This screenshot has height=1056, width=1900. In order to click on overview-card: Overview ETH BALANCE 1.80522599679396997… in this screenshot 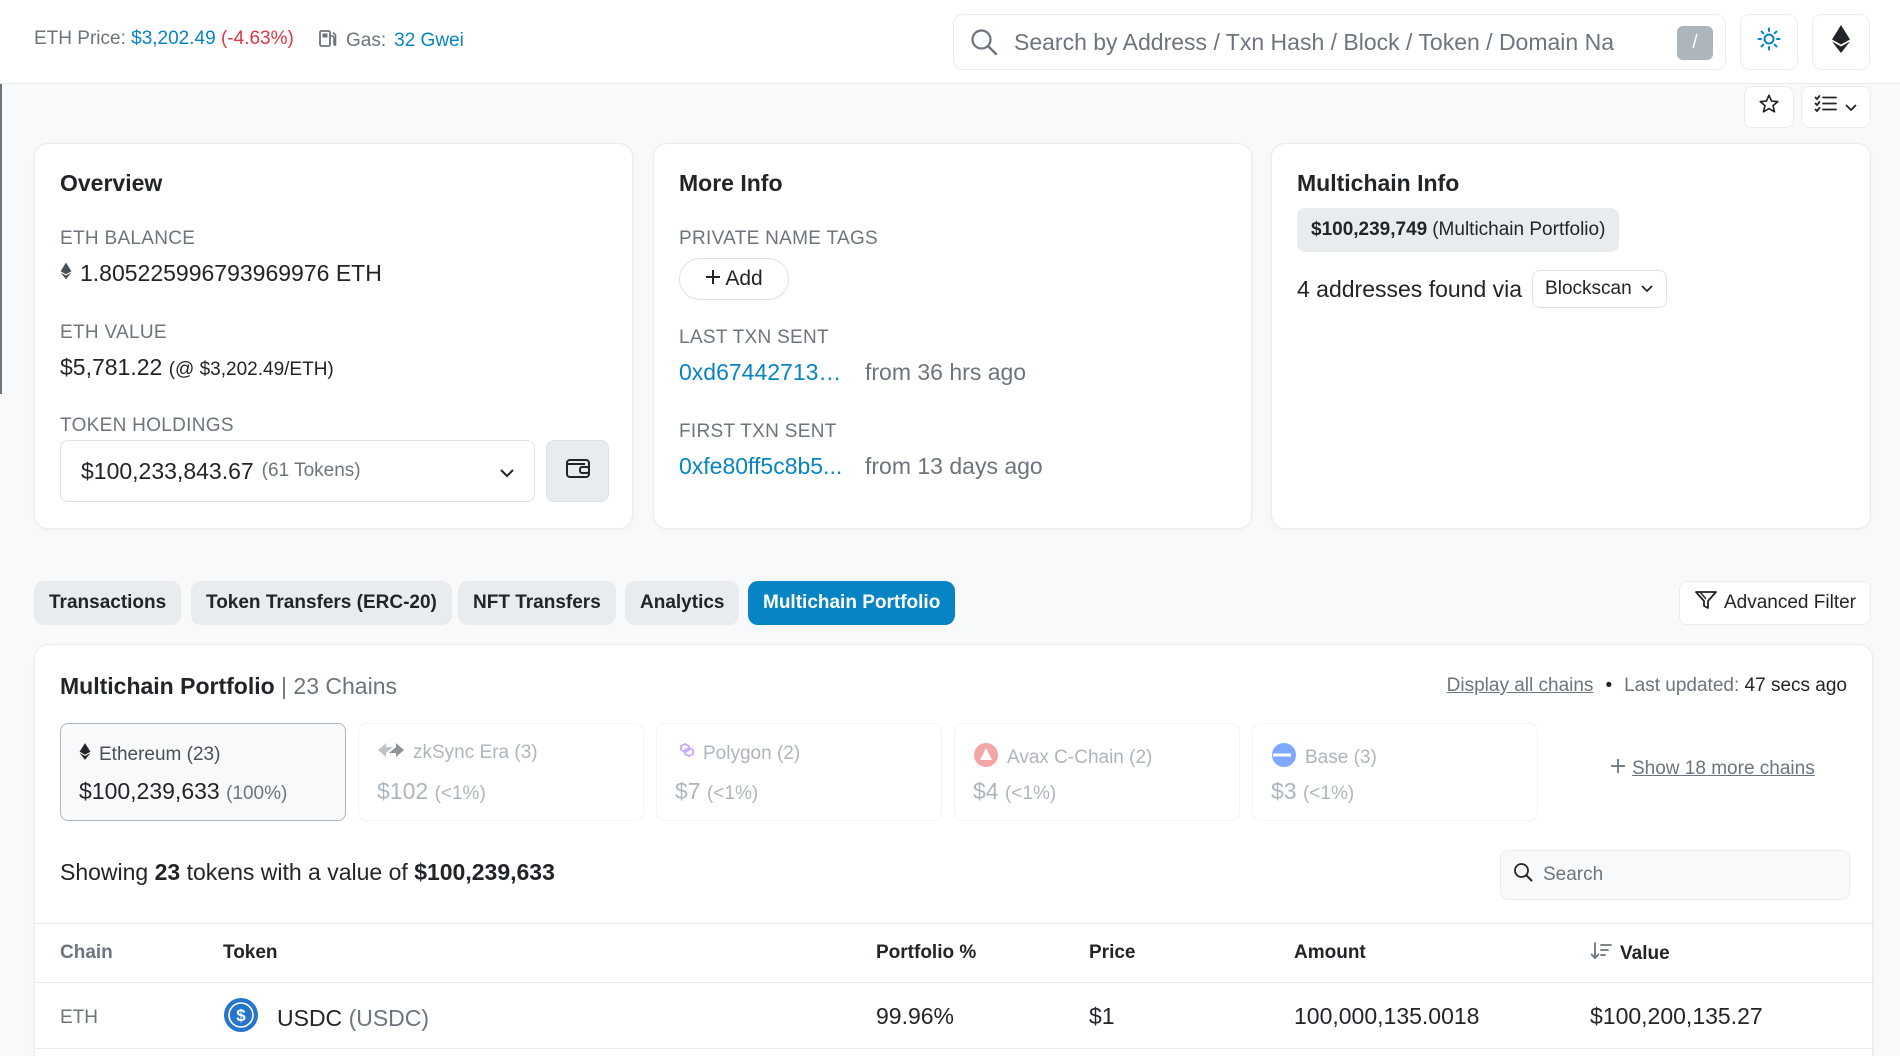, I will do `click(333, 336)`.